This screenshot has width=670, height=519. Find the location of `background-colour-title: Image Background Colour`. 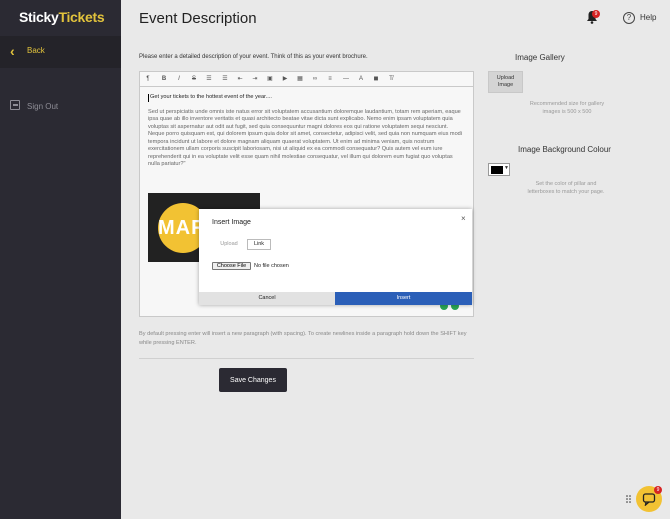

background-colour-title: Image Background Colour is located at coordinates (564, 149).